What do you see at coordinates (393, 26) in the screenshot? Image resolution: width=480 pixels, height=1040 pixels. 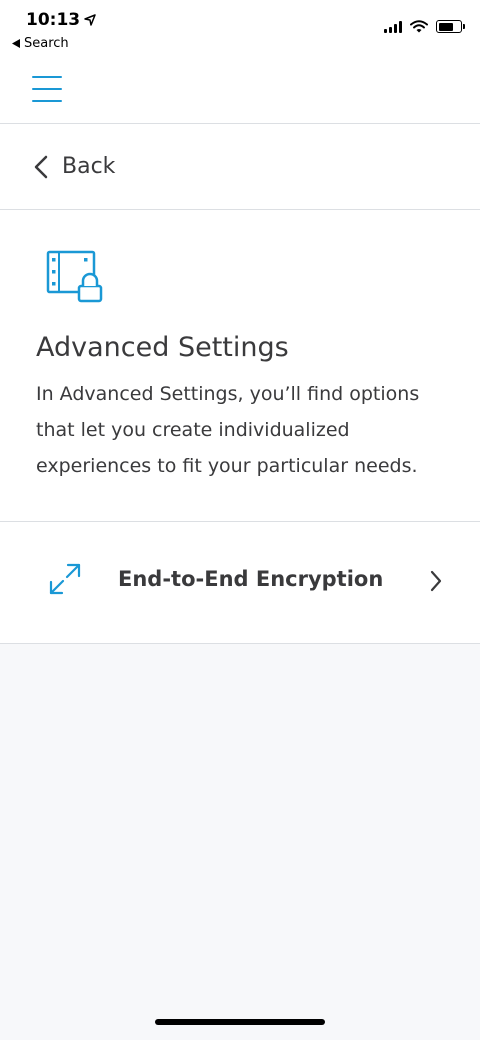 I see `cellular-signal-icon` at bounding box center [393, 26].